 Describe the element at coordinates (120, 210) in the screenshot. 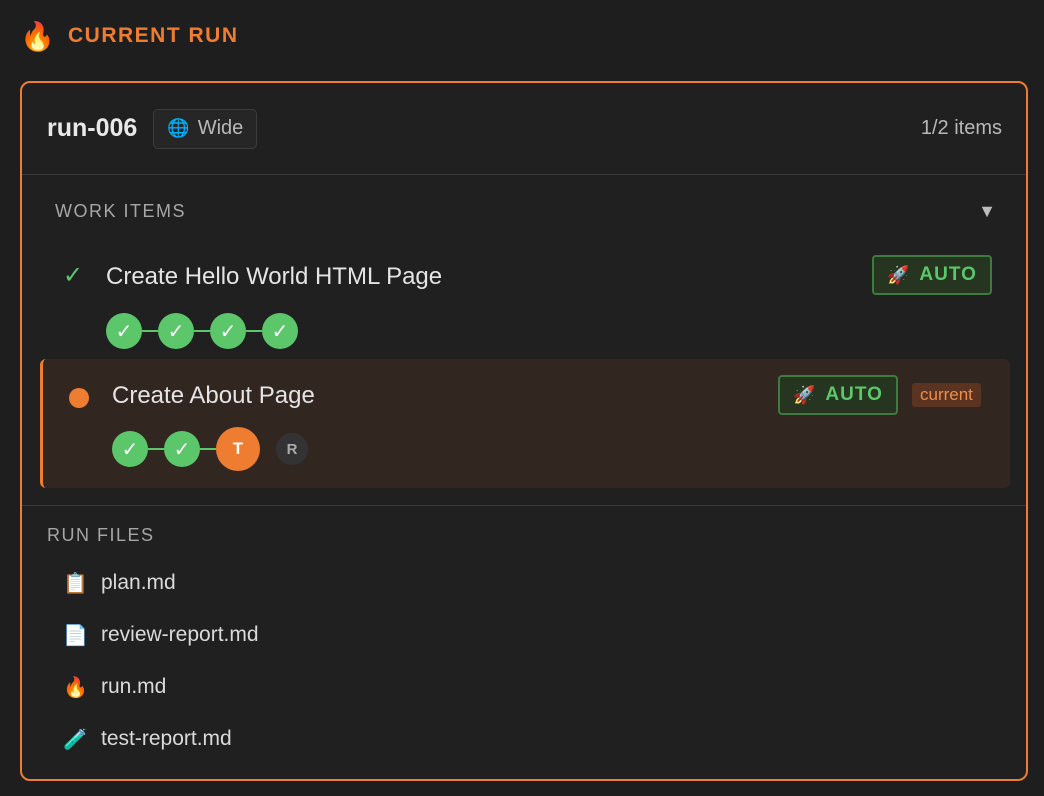

I see `work-items-label: WORK ITEMS` at that location.